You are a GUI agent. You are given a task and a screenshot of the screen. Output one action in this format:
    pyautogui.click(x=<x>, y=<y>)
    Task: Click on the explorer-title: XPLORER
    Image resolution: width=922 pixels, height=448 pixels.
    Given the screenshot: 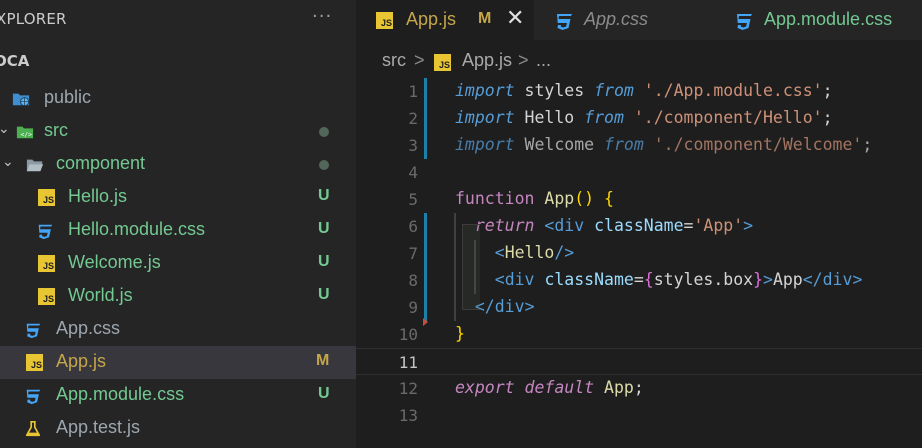 What is the action you would take?
    pyautogui.click(x=33, y=19)
    